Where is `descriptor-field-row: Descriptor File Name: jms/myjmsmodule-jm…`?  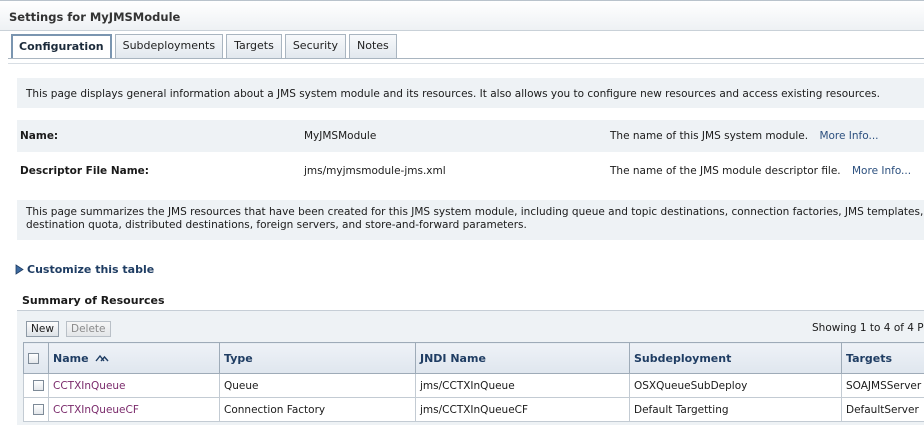
descriptor-field-row: Descriptor File Name: jms/myjmsmodule-jm… is located at coordinates (470, 171).